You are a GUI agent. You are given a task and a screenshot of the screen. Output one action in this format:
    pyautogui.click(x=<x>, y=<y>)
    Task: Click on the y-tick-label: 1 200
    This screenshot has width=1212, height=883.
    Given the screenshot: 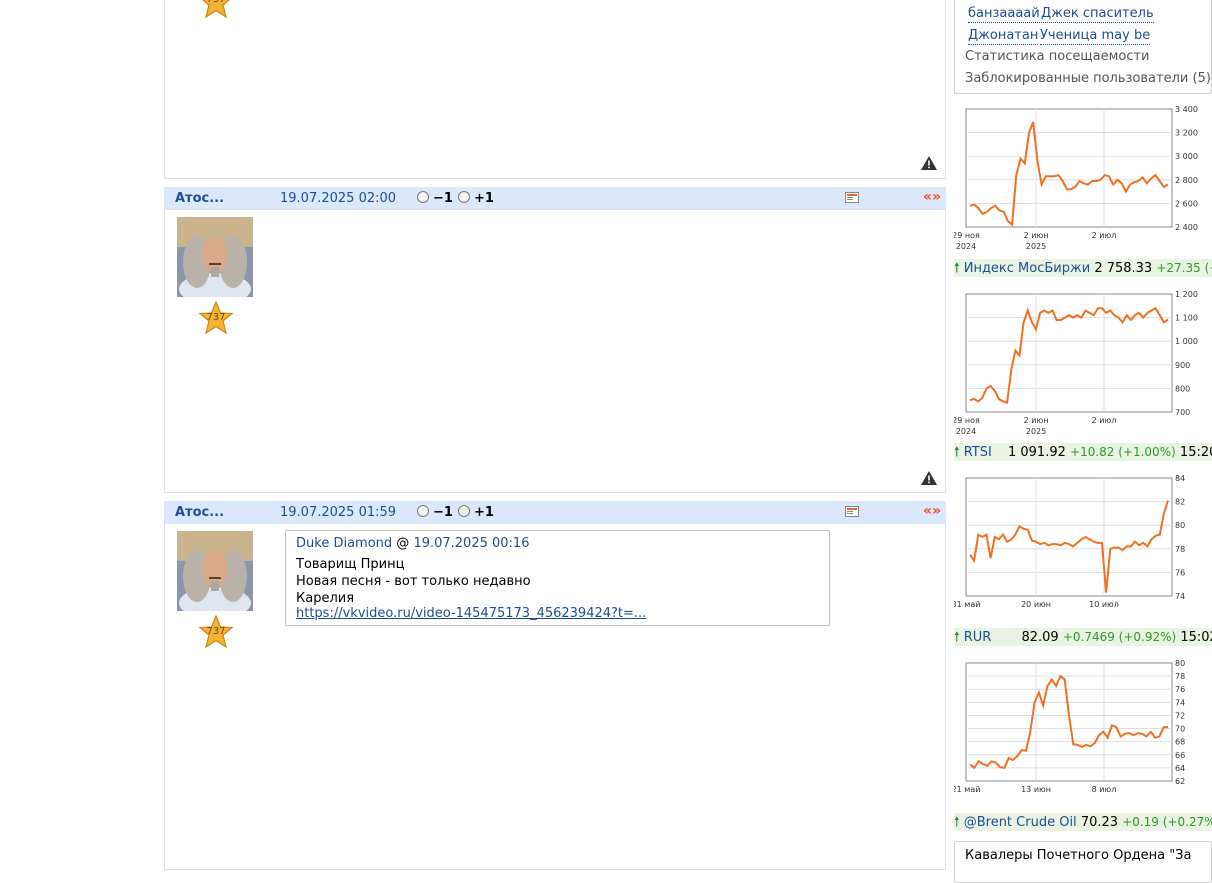 What is the action you would take?
    pyautogui.click(x=1186, y=294)
    